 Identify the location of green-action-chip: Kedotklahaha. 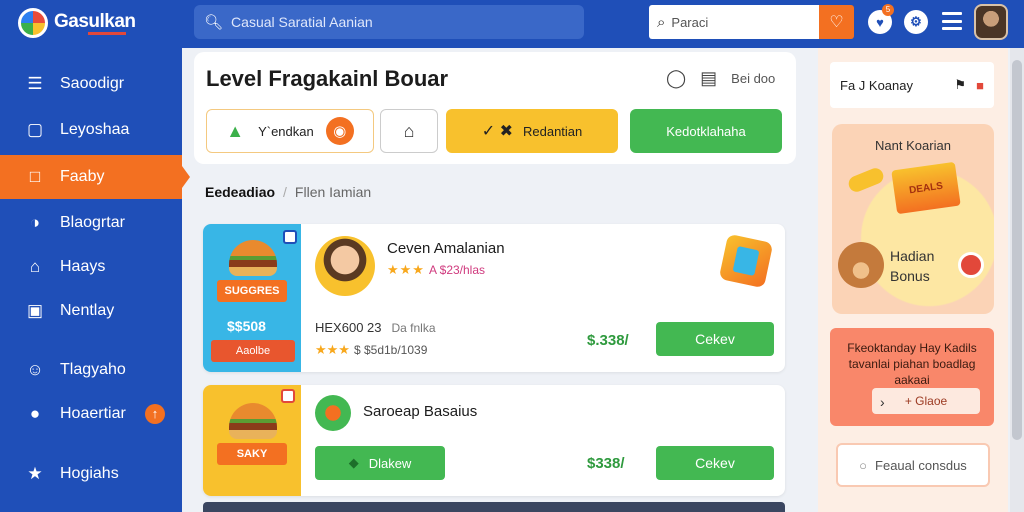
(706, 131).